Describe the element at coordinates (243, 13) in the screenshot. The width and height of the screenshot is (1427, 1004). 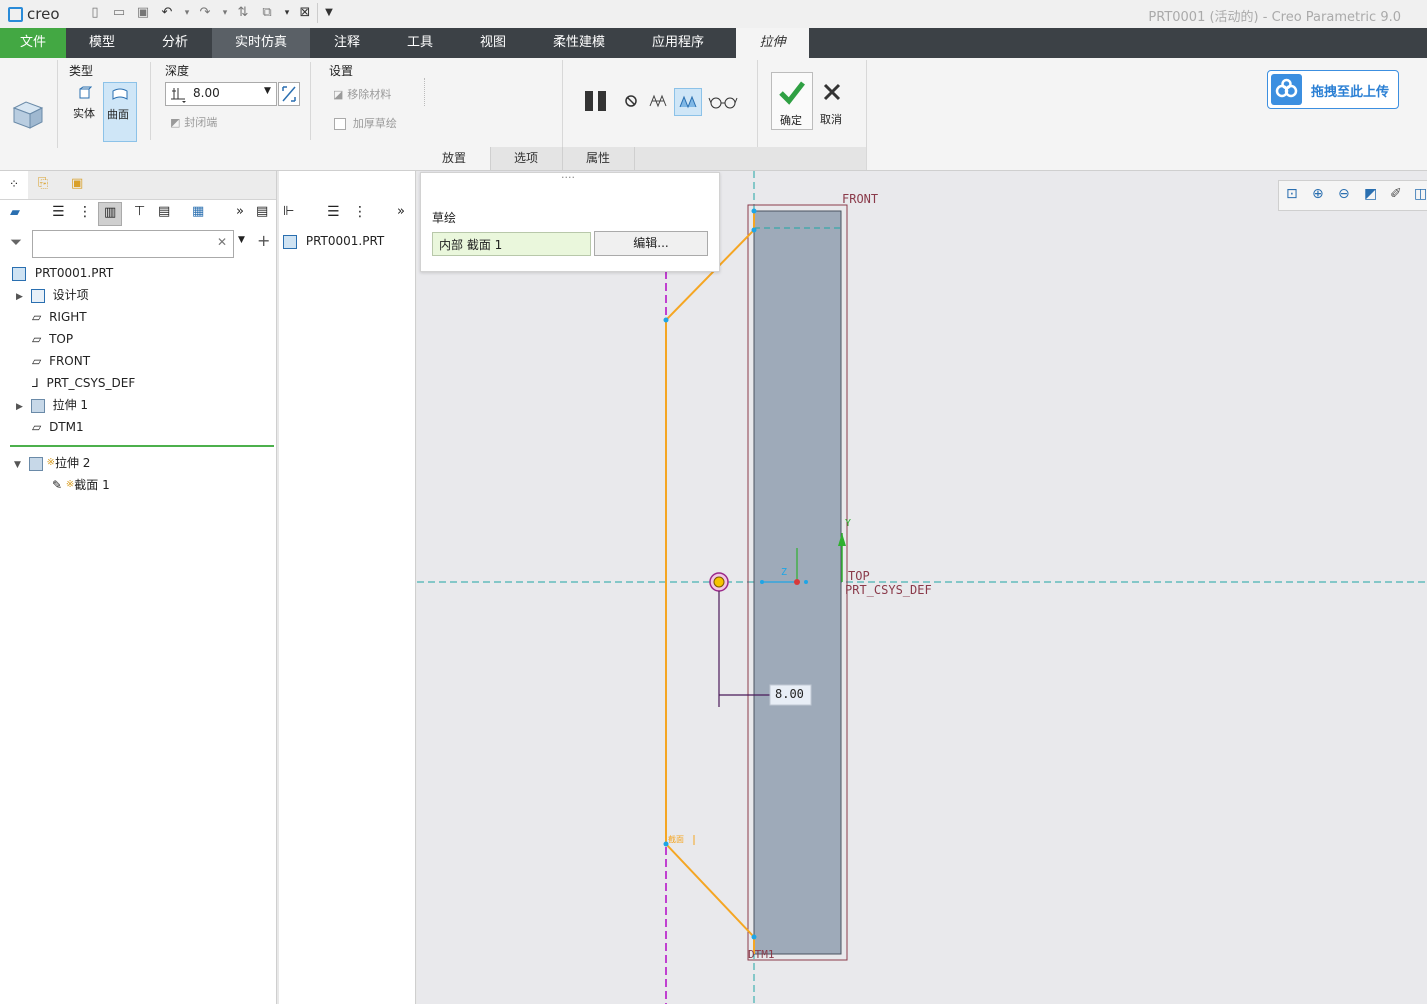
I see `regenerate-icon: ⇅` at that location.